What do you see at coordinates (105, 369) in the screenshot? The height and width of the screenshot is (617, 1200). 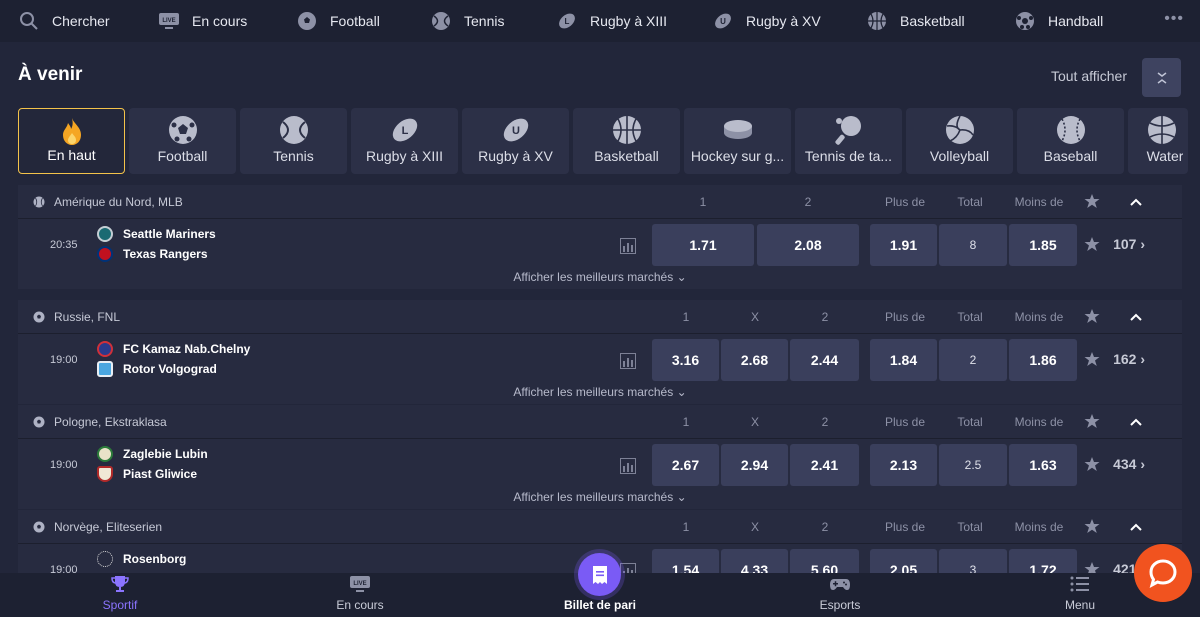 I see `team-logo-icon` at bounding box center [105, 369].